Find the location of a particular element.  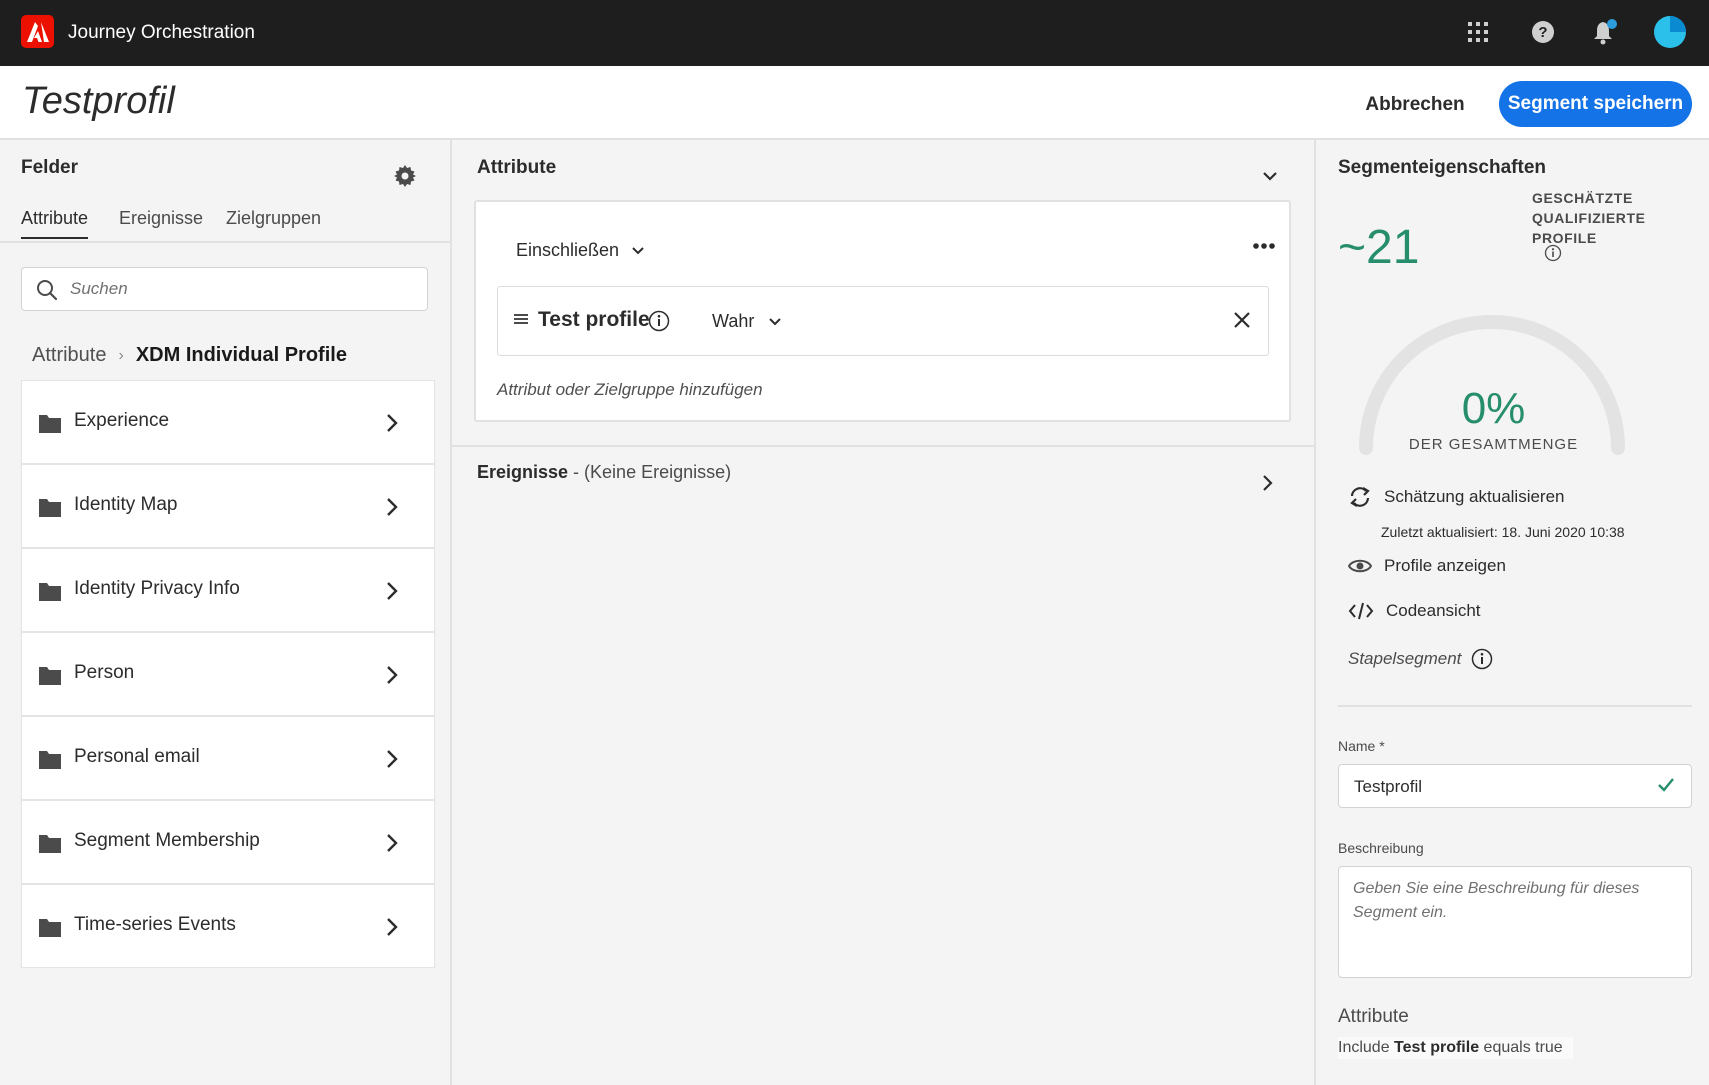

field-item-label: Segment Membership is located at coordinates (167, 840).